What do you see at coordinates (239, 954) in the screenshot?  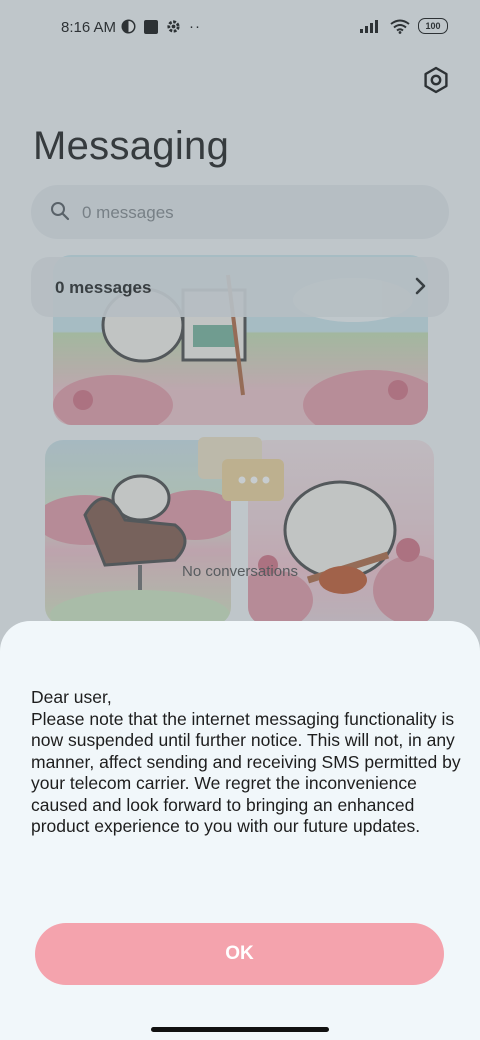 I see `ok-button: OK` at bounding box center [239, 954].